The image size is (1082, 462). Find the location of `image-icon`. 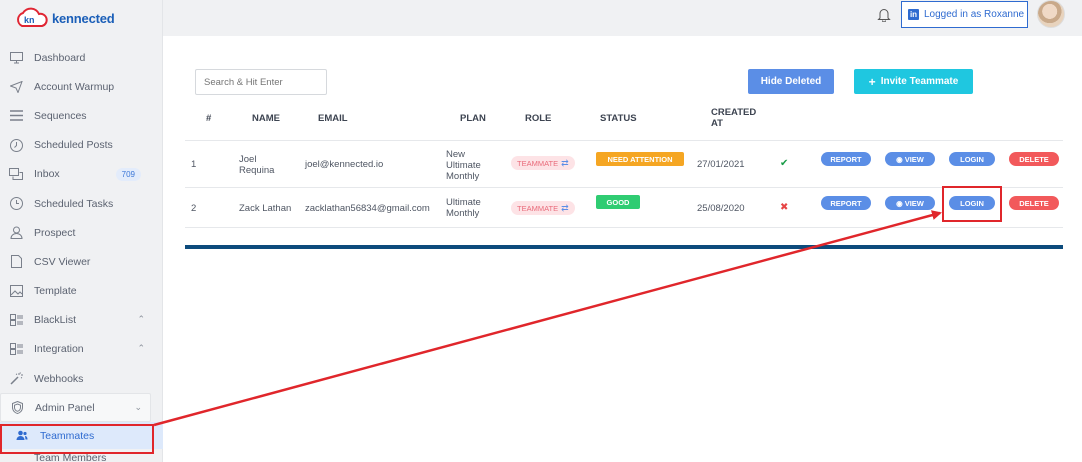

image-icon is located at coordinates (16, 291).